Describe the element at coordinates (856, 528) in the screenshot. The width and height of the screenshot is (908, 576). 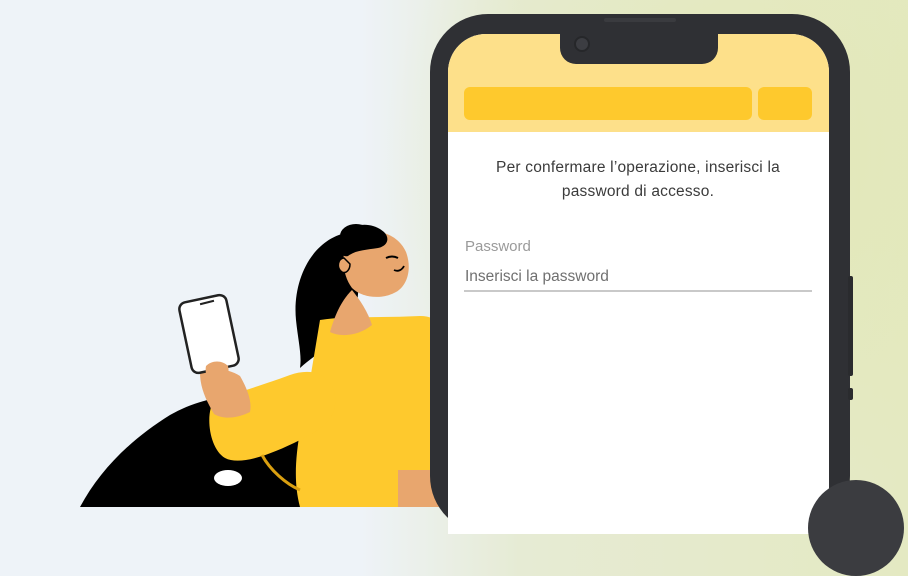
I see `round-action-icon` at that location.